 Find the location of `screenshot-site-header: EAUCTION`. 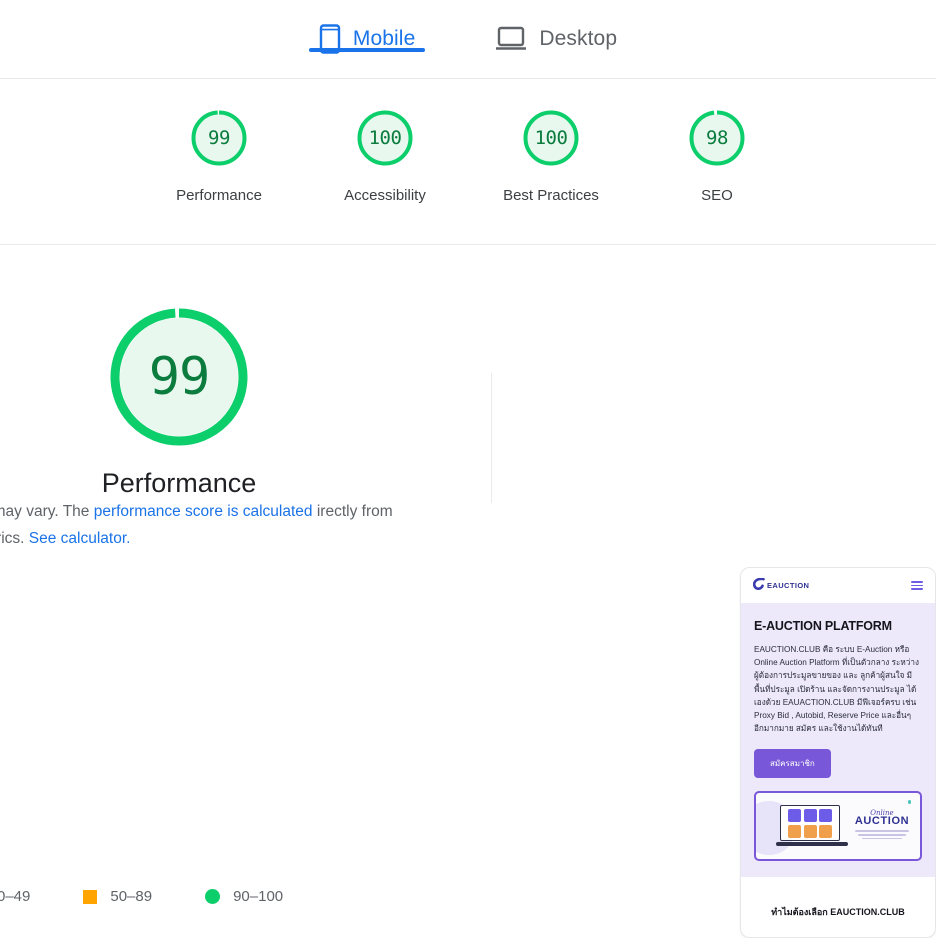

screenshot-site-header: EAUCTION is located at coordinates (838, 585).